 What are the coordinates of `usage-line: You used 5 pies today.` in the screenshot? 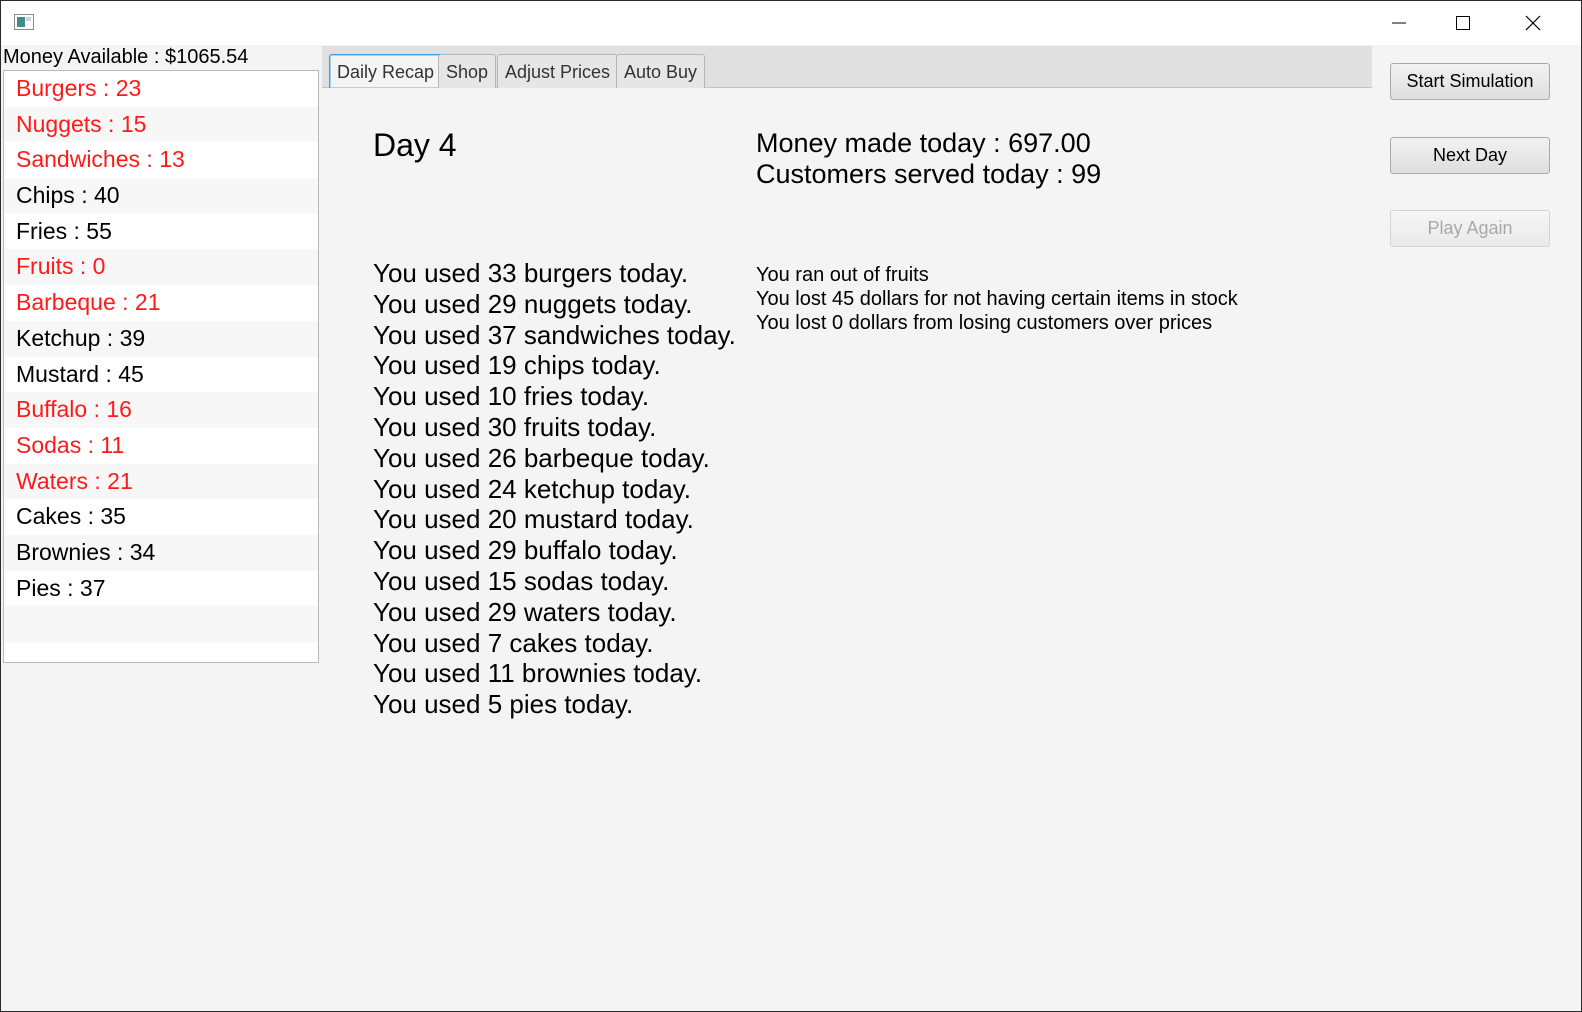 It's located at (503, 704).